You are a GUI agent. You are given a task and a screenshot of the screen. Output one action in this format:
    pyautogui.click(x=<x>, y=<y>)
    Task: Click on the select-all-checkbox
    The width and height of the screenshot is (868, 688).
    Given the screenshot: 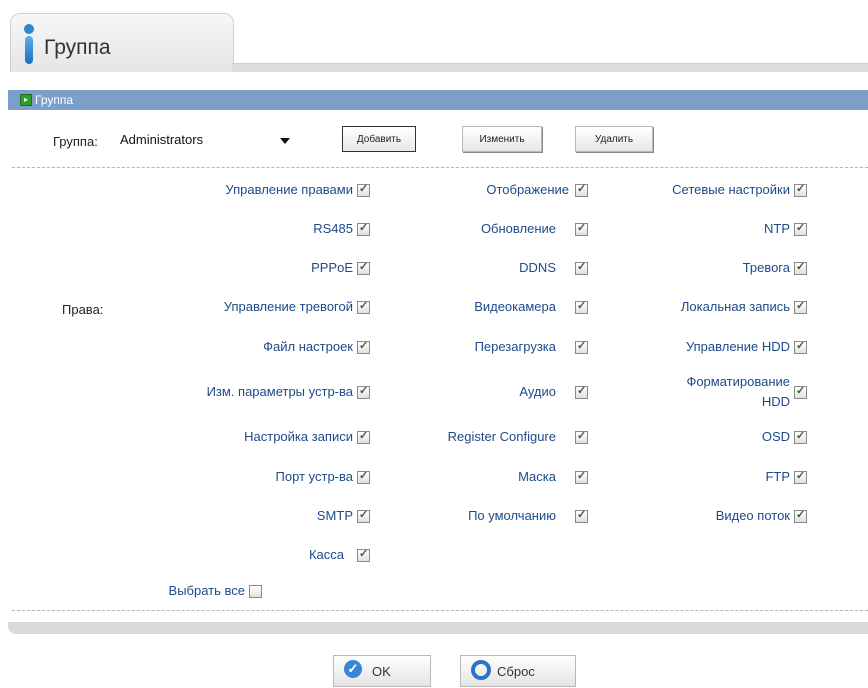 What is the action you would take?
    pyautogui.click(x=255, y=591)
    